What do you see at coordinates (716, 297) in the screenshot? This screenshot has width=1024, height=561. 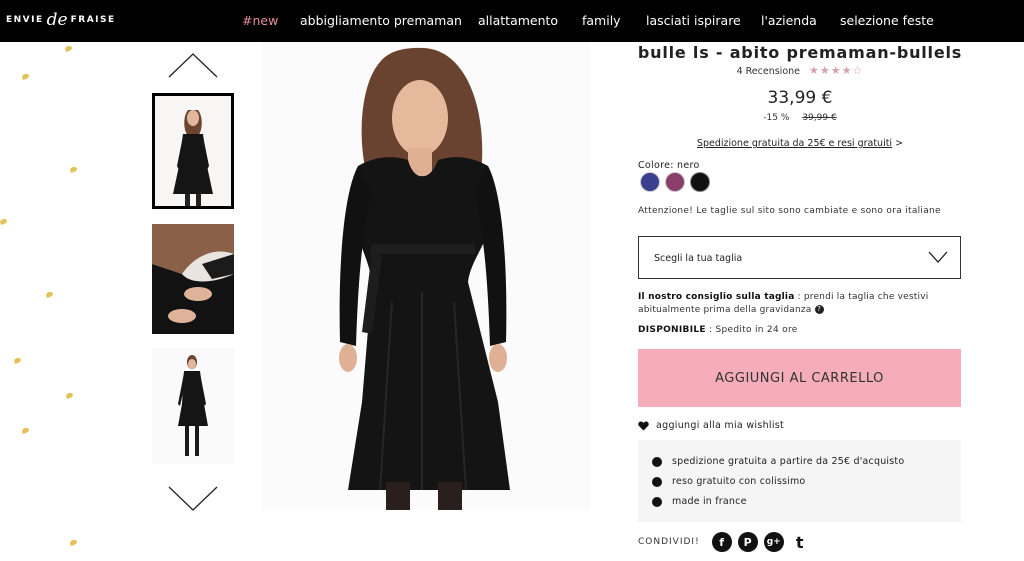 I see `size-advice-title: Il nostro consiglio sulla taglia` at bounding box center [716, 297].